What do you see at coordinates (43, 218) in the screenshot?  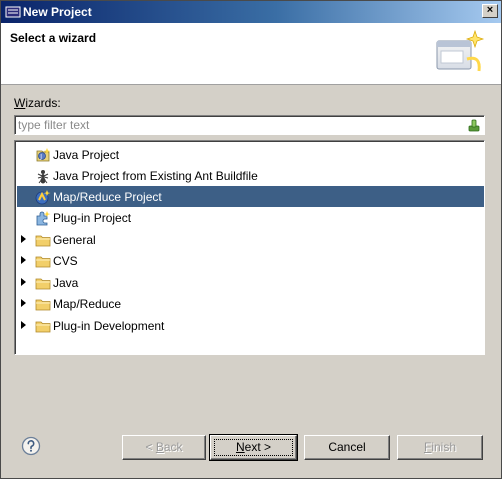 I see `plugin-project-icon` at bounding box center [43, 218].